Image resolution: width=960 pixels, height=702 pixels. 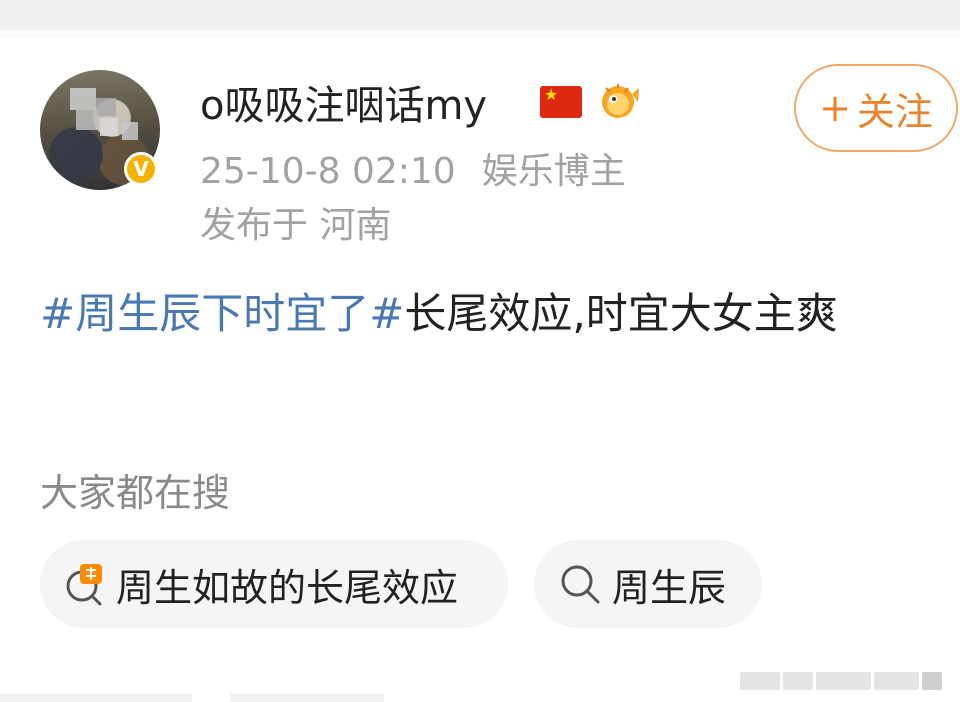 I want to click on search-section-title: 大家都在搜, so click(x=135, y=493).